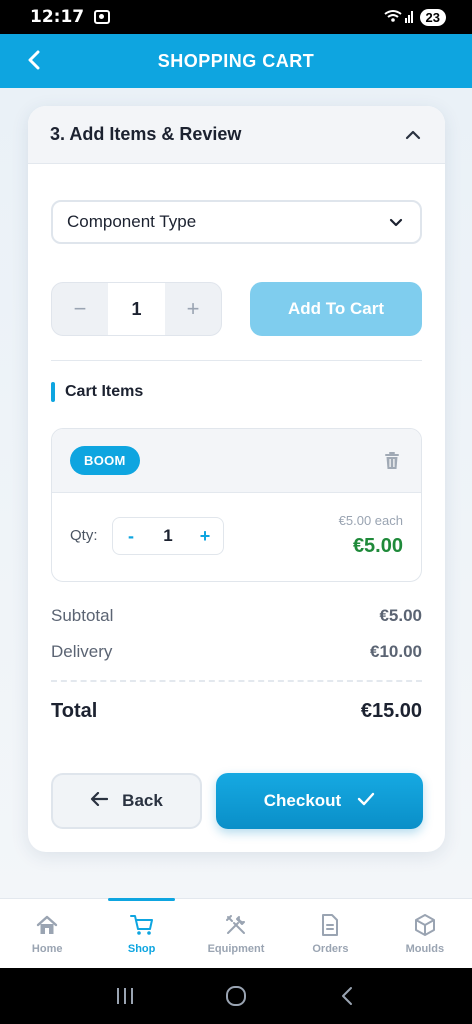  Describe the element at coordinates (146, 134) in the screenshot. I see `step-title: 3. Add Items & Review` at that location.